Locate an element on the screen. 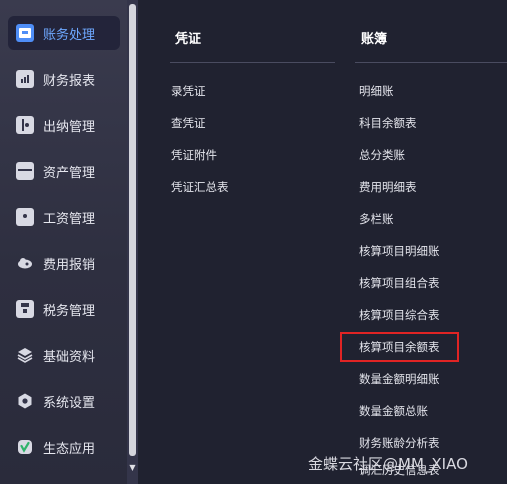 This screenshot has height=484, width=507. sidebar-item-label: 账务处理 is located at coordinates (69, 35).